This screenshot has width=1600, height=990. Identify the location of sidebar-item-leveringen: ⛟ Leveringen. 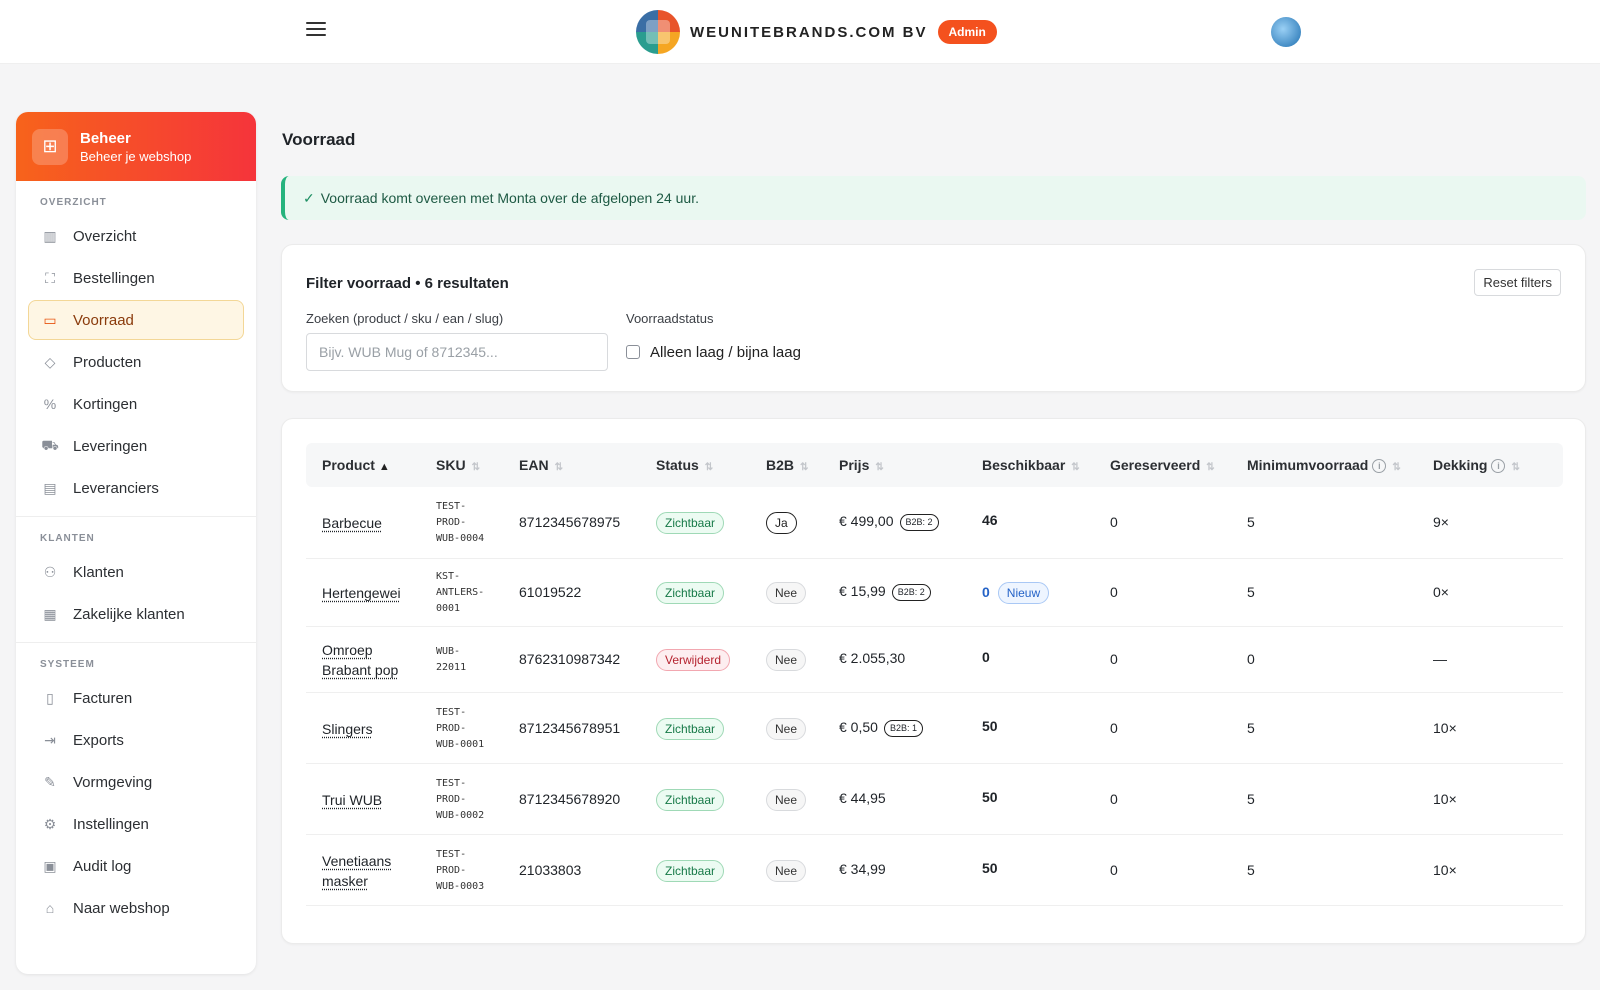
(136, 446).